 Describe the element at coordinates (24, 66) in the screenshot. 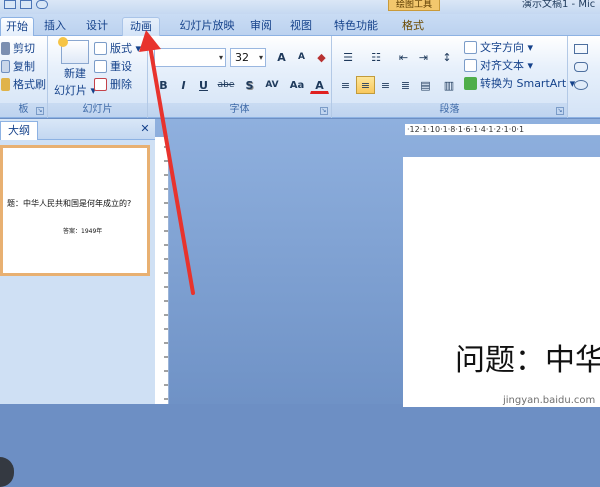

I see `copy-label: 复制` at that location.